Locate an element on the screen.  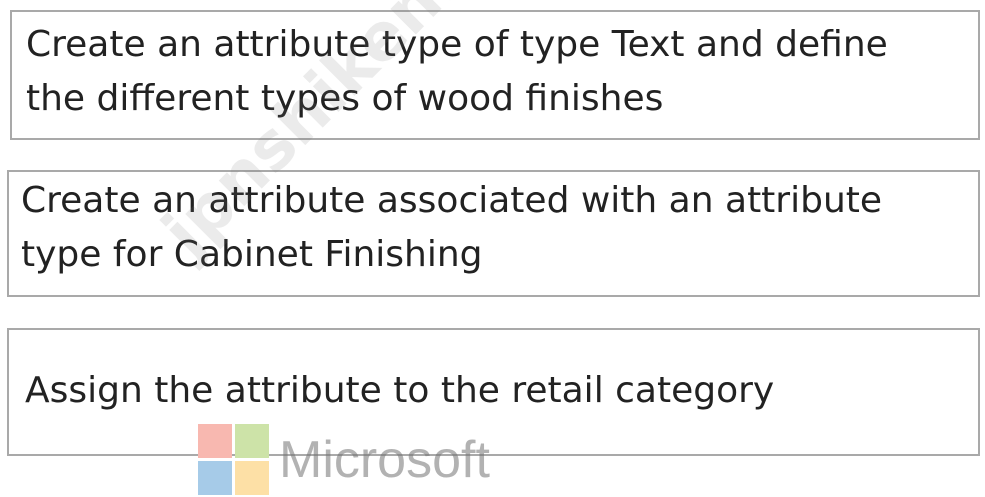
logo-square-yellow is located at coordinates (252, 478).